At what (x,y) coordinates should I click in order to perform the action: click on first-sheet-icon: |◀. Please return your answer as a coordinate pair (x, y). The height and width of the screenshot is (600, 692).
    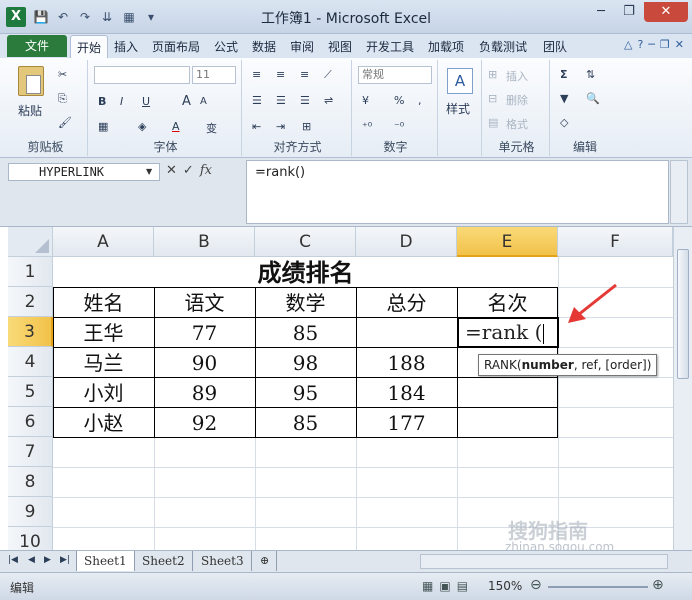
    Looking at the image, I should click on (13, 560).